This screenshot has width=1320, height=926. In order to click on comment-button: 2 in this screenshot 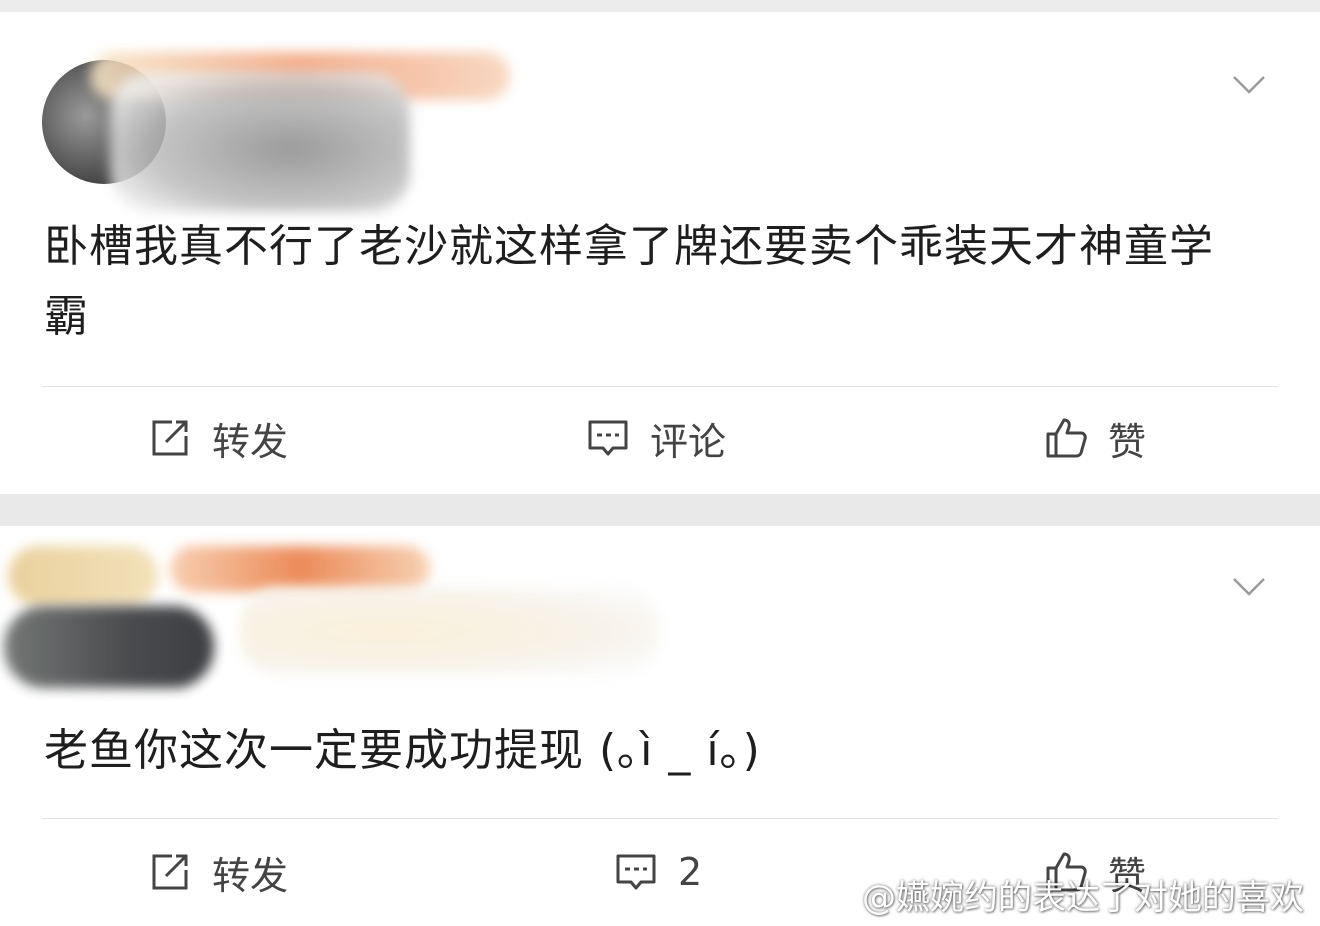, I will do `click(658, 872)`.